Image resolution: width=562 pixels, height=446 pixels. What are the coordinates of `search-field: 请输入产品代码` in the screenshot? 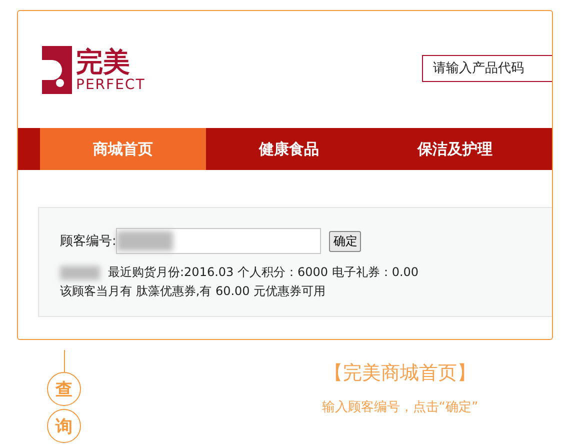 It's located at (487, 68).